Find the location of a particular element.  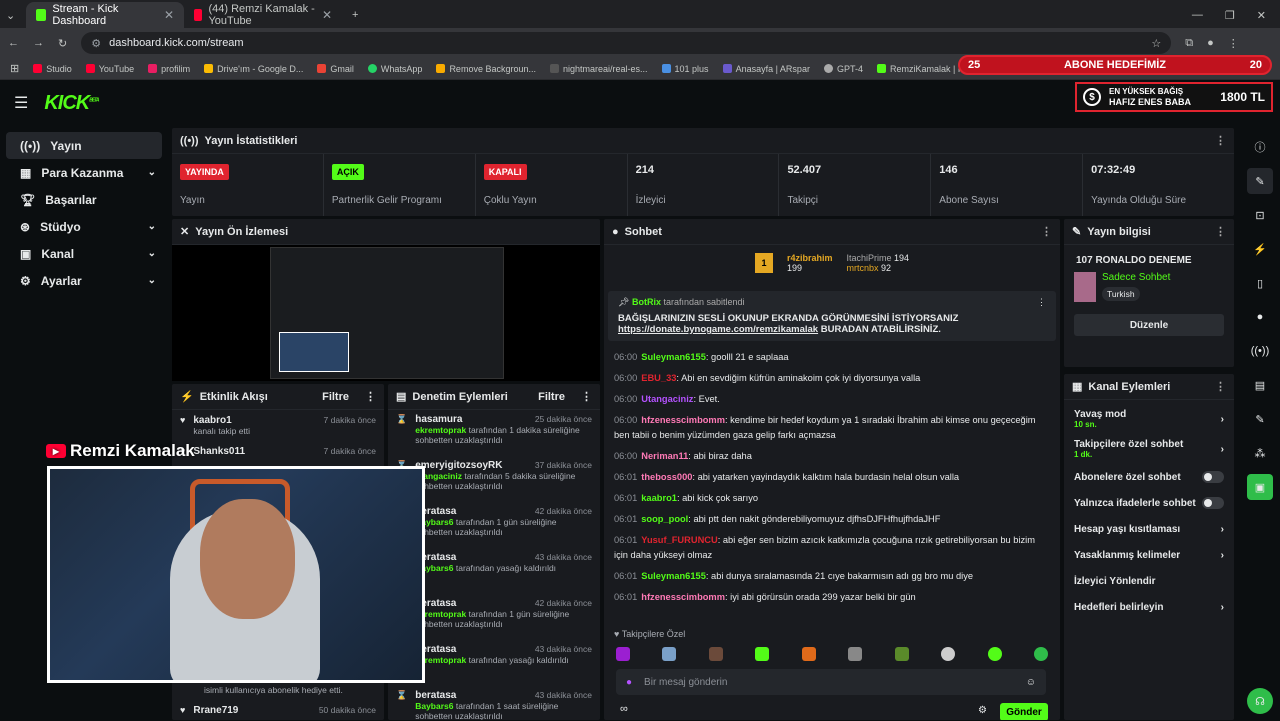

chat-username: Yusuf_FURUNCU is located at coordinates (679, 540).